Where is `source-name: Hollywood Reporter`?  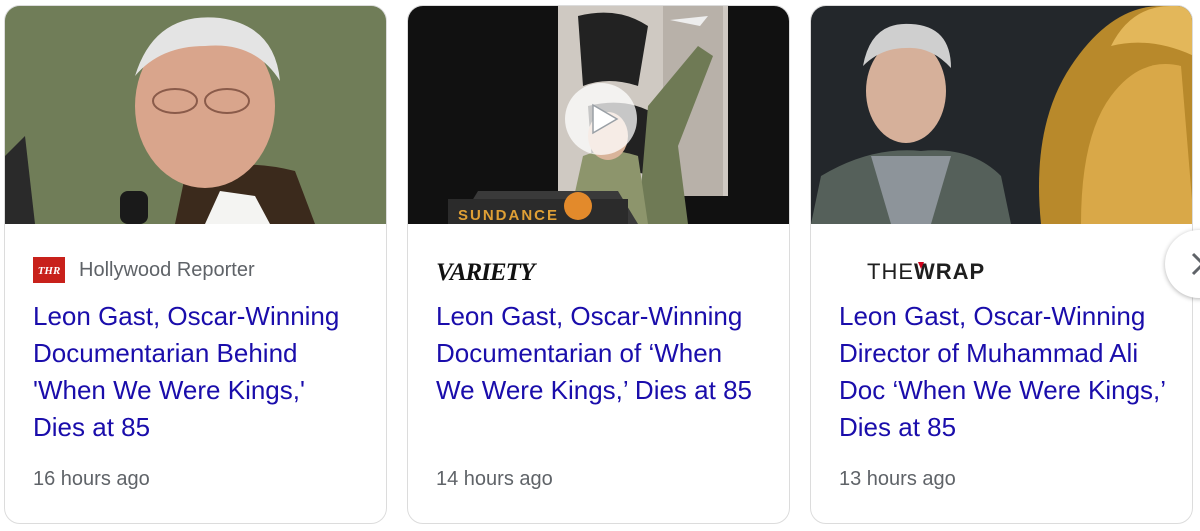 source-name: Hollywood Reporter is located at coordinates (167, 269).